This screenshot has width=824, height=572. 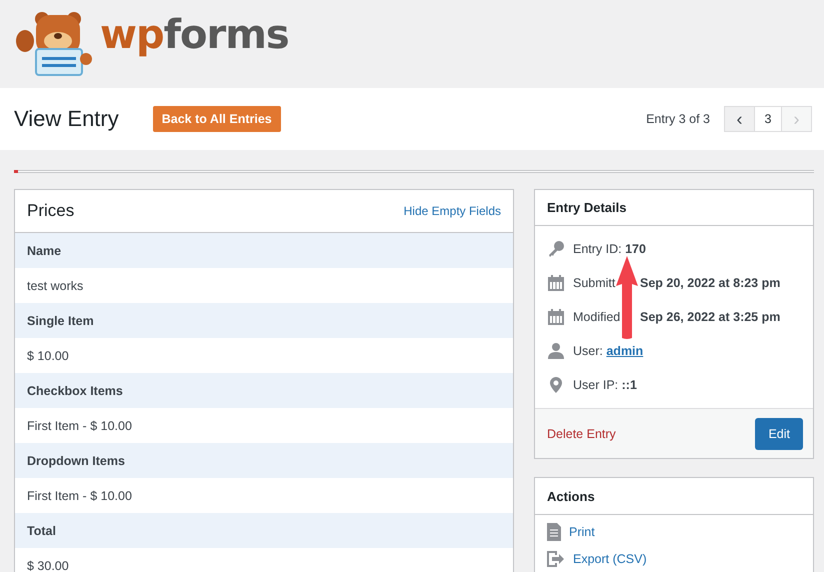 I want to click on back-button: Back to All Entries, so click(x=216, y=119).